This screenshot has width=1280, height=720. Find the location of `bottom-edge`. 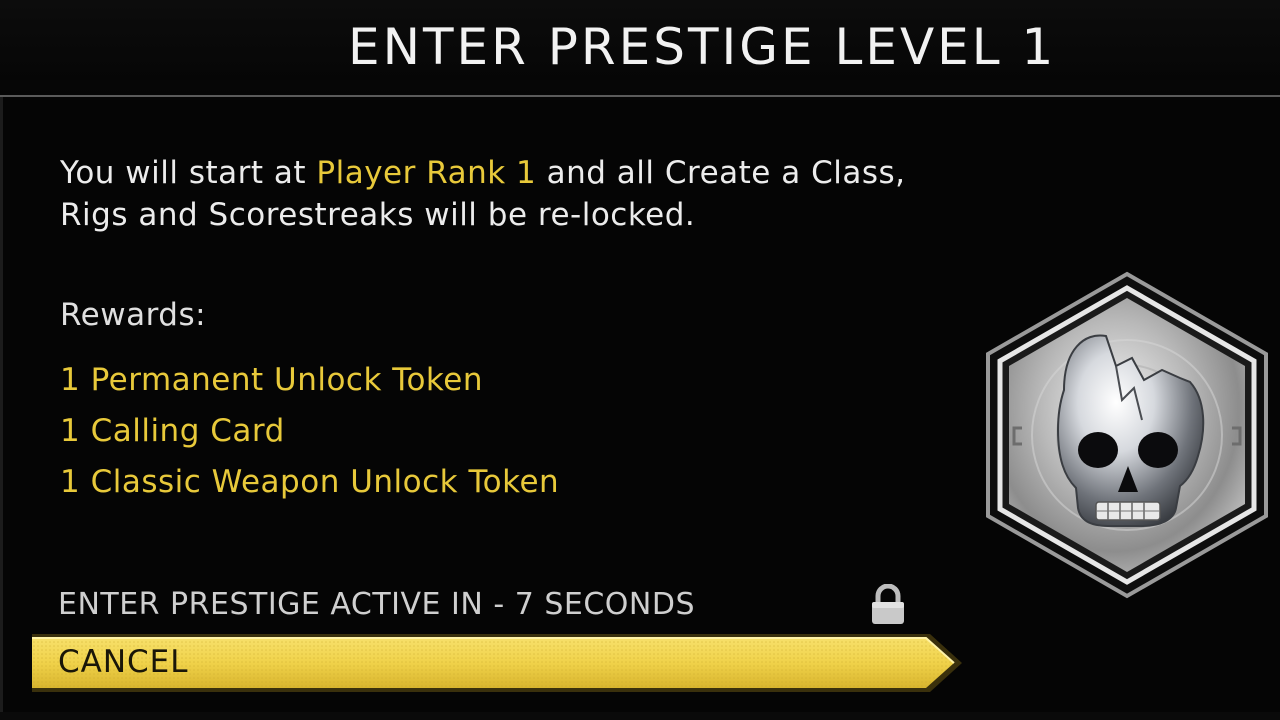

bottom-edge is located at coordinates (640, 716).